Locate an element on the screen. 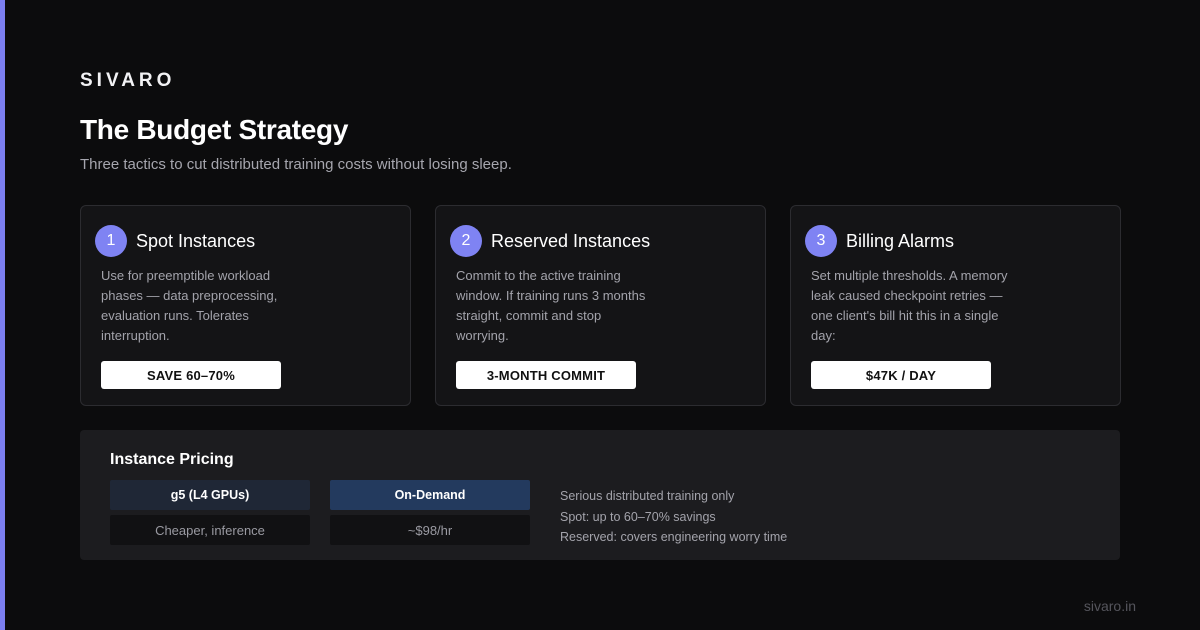 The image size is (1200, 630). step-number-badge: 1 is located at coordinates (111, 241).